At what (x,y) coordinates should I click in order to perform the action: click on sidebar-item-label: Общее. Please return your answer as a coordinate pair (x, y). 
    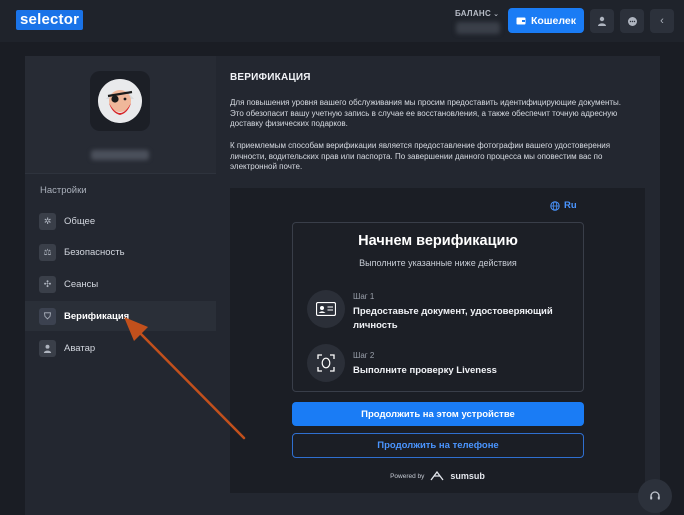
    Looking at the image, I should click on (80, 221).